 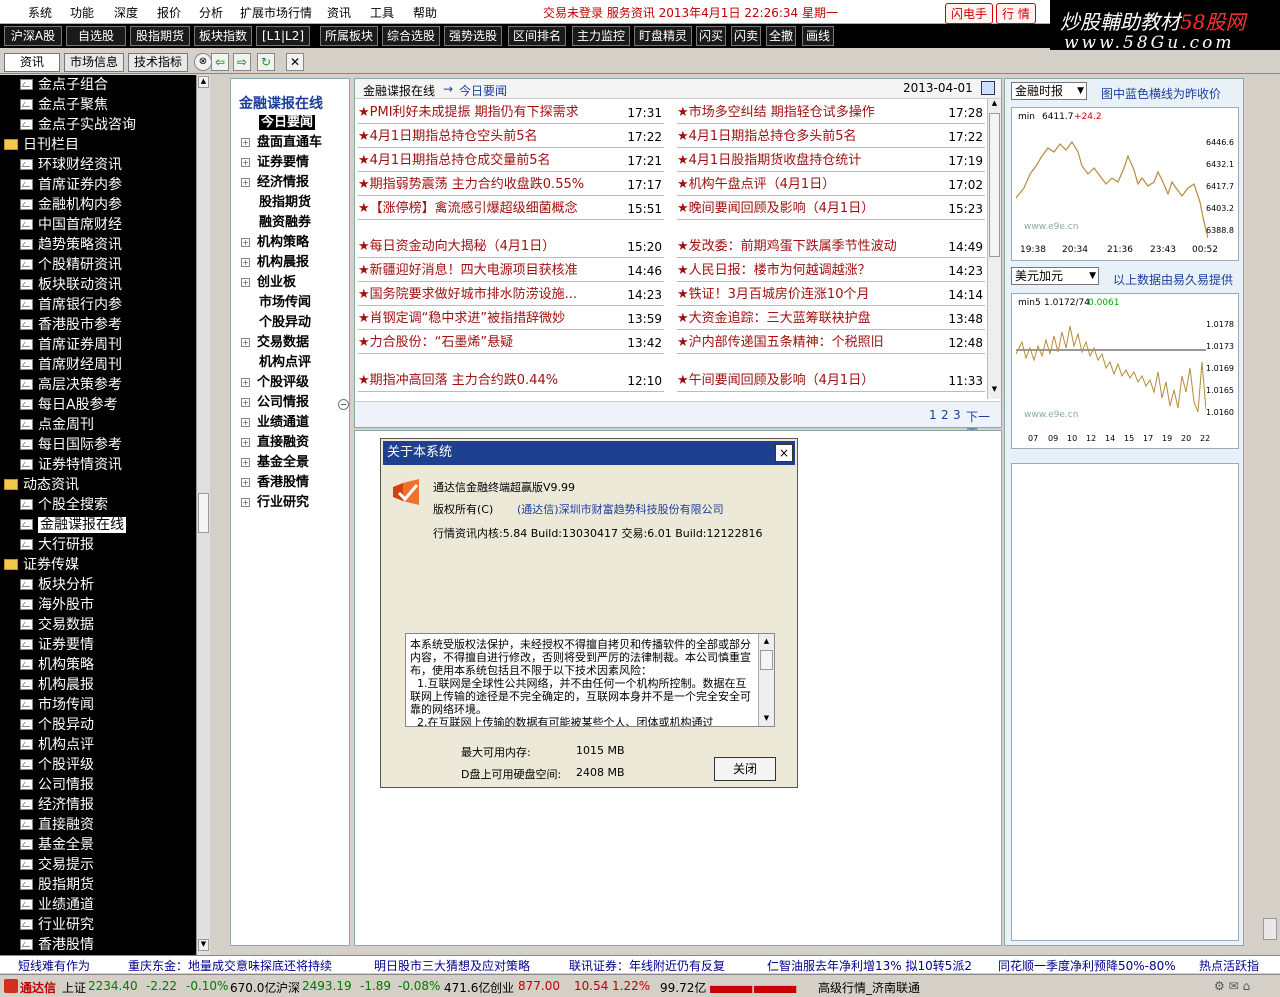 I want to click on news-headline: ★力合股份：“石墨烯”悬疑, so click(x=488, y=343).